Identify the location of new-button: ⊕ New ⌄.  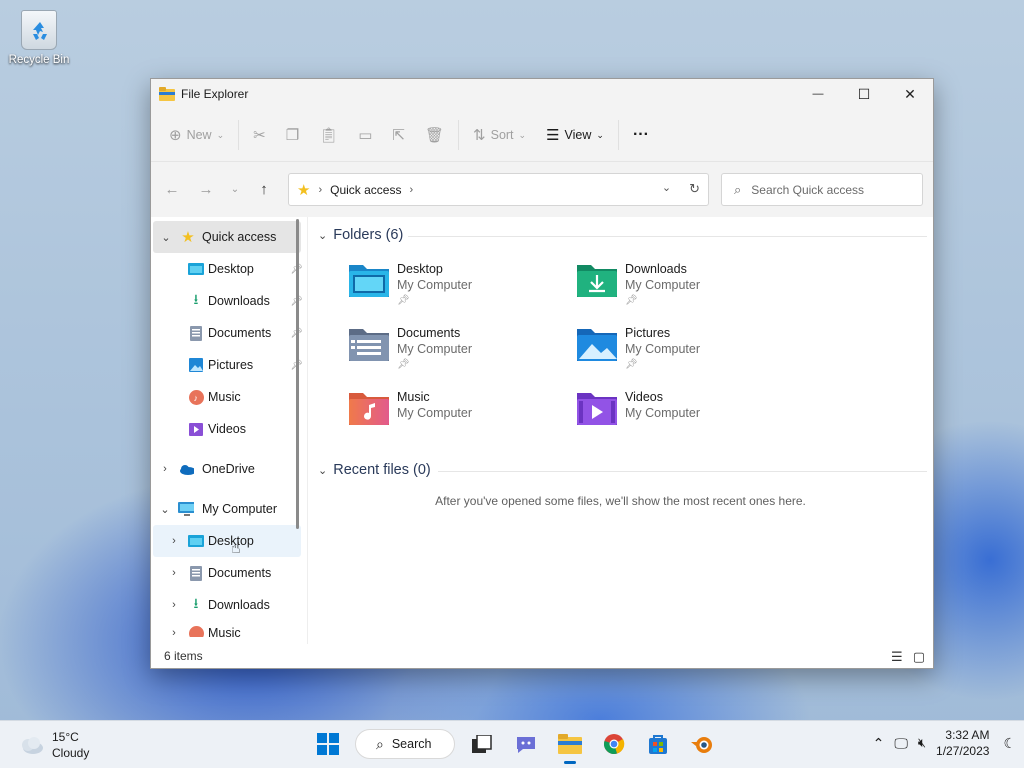
(196, 135).